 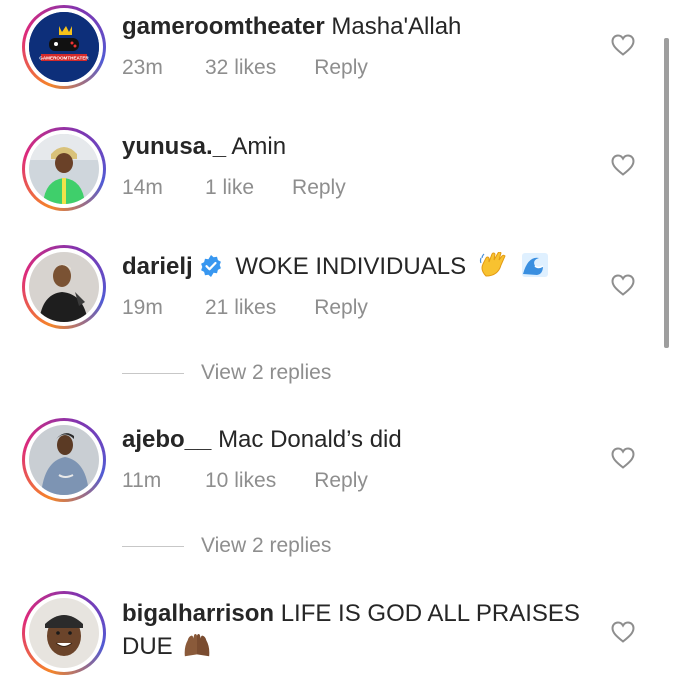 I want to click on comment-likes: 10 likes, so click(x=240, y=481).